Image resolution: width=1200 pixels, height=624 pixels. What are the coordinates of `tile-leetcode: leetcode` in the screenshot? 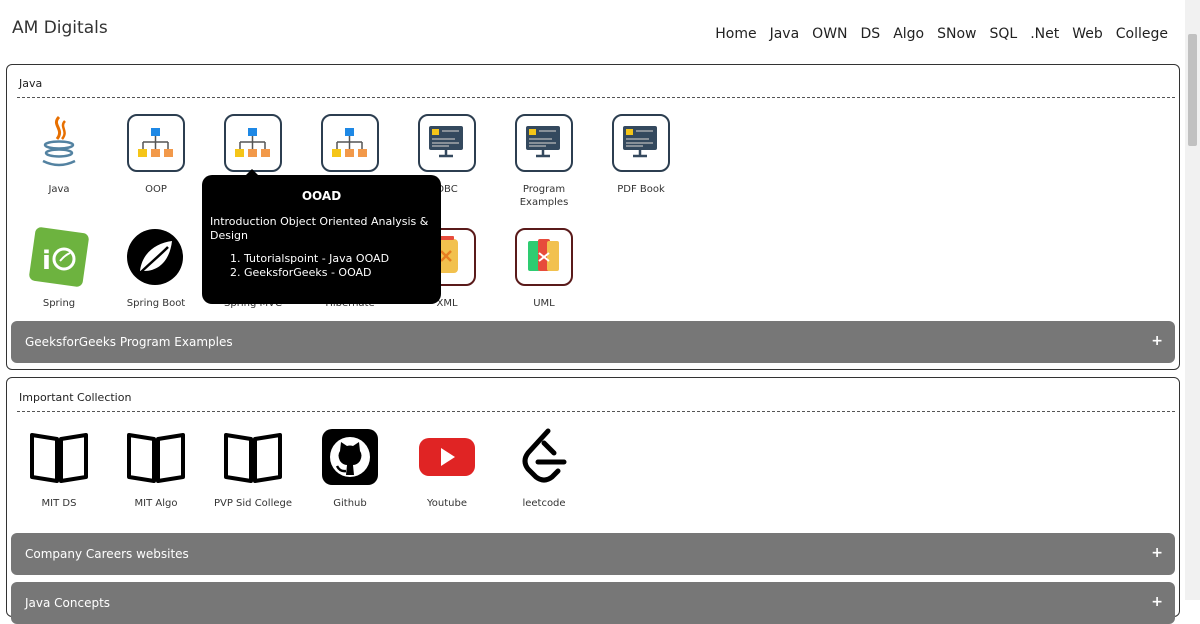 It's located at (544, 468).